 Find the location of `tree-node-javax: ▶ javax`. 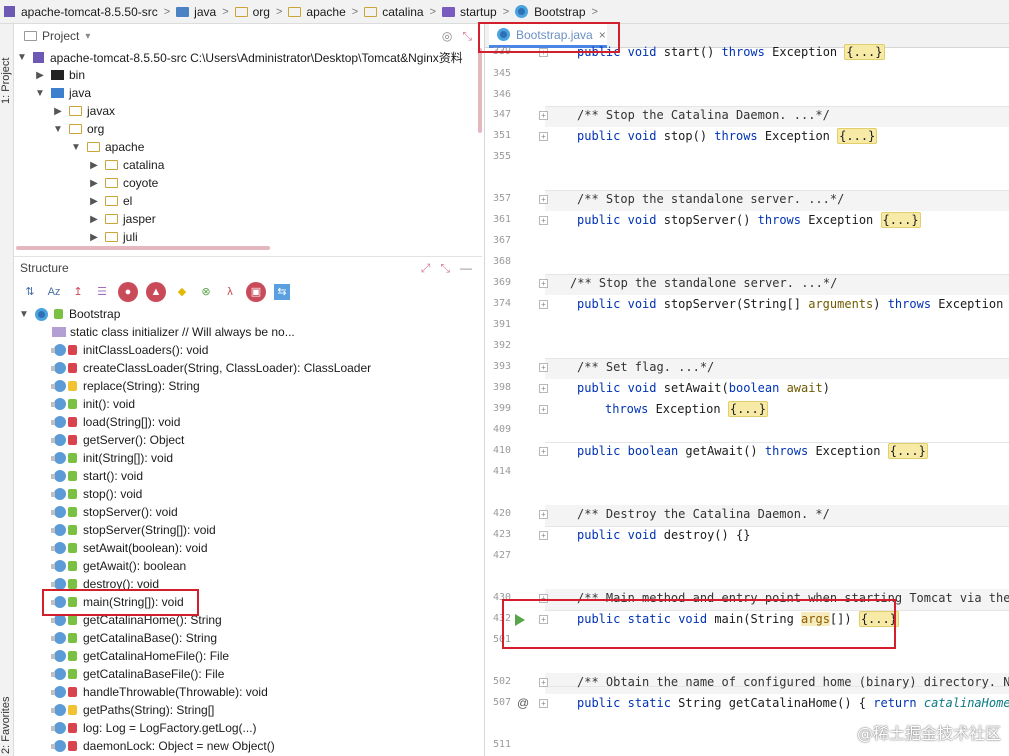

tree-node-javax: ▶ javax is located at coordinates (248, 111).